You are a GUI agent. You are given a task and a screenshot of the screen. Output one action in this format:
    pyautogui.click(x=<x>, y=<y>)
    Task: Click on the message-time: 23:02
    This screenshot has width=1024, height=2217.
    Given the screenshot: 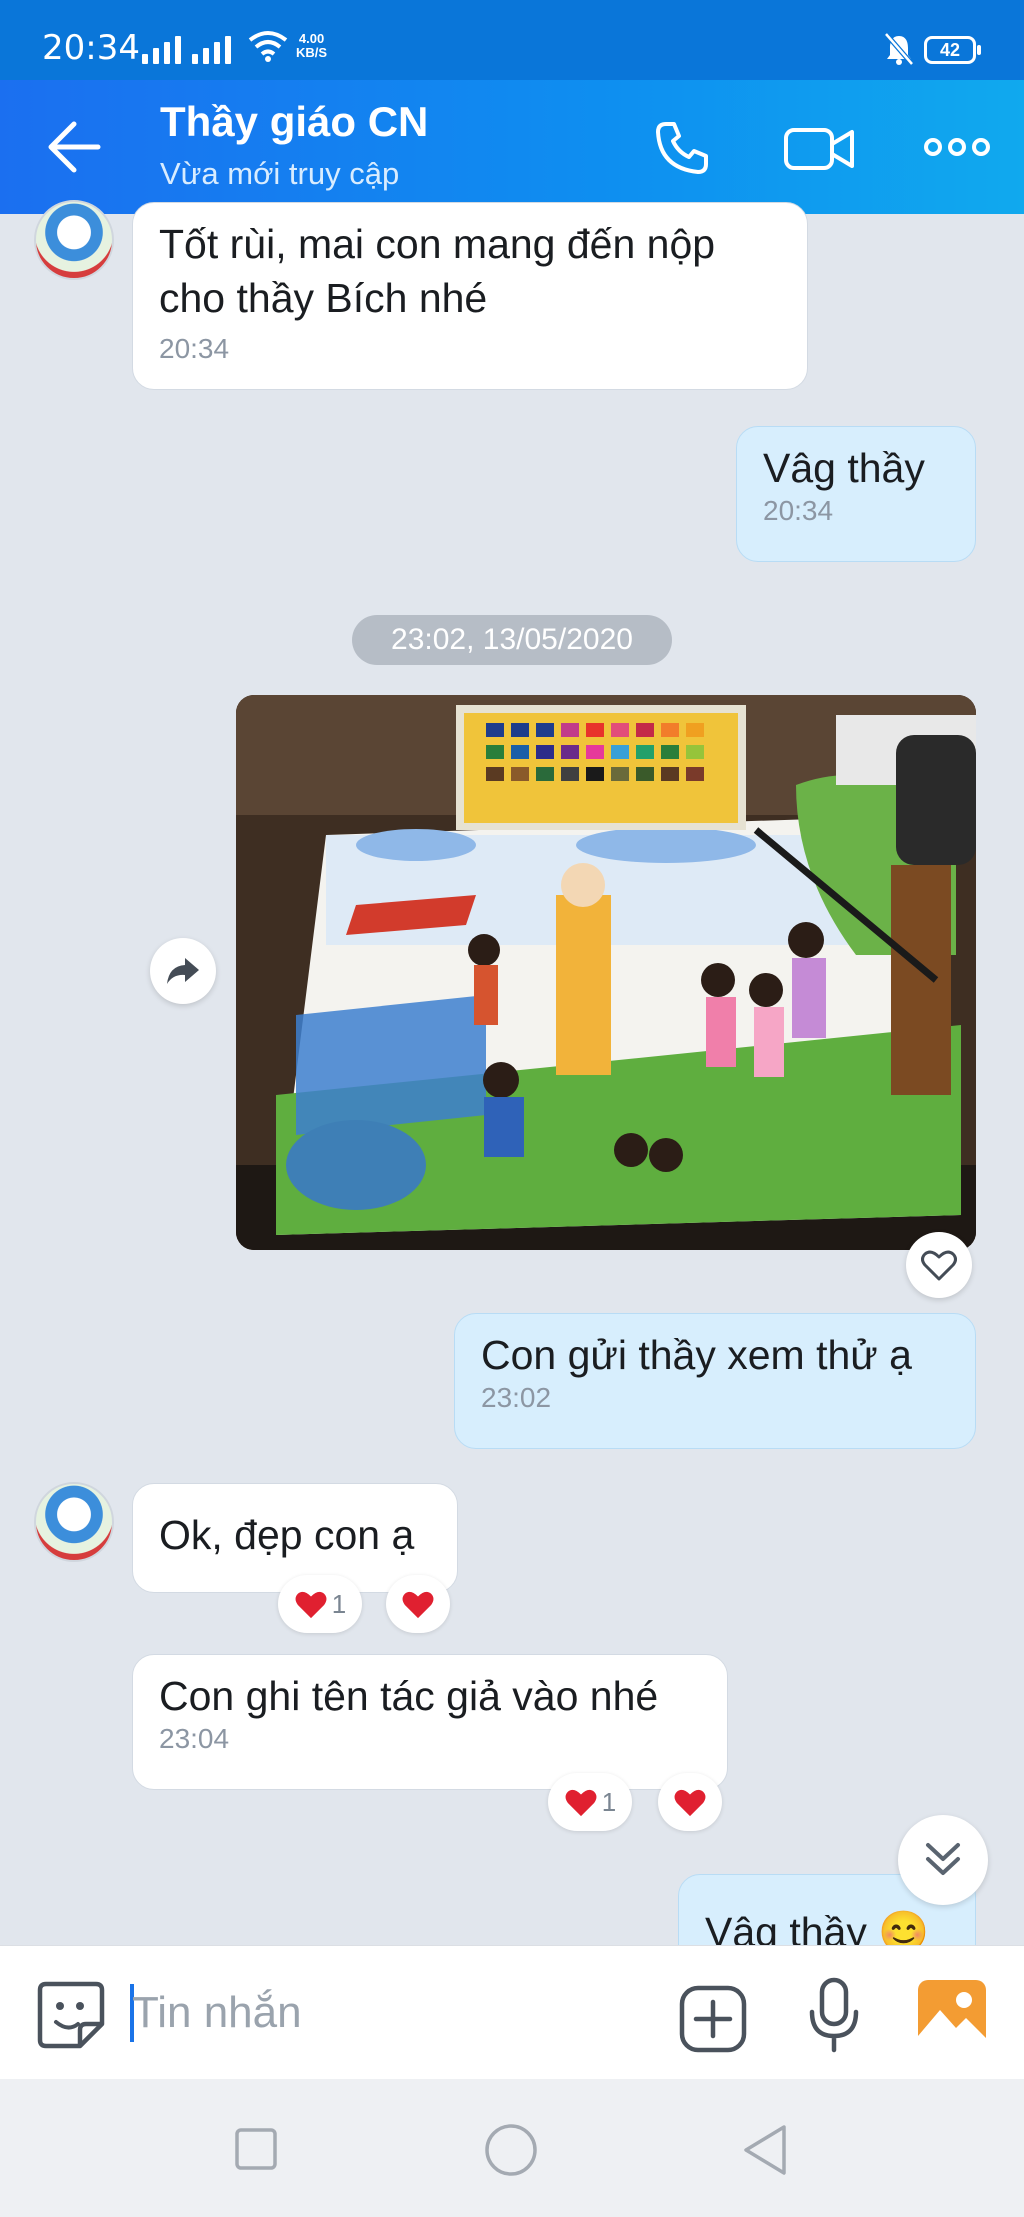 What is the action you would take?
    pyautogui.click(x=516, y=1397)
    